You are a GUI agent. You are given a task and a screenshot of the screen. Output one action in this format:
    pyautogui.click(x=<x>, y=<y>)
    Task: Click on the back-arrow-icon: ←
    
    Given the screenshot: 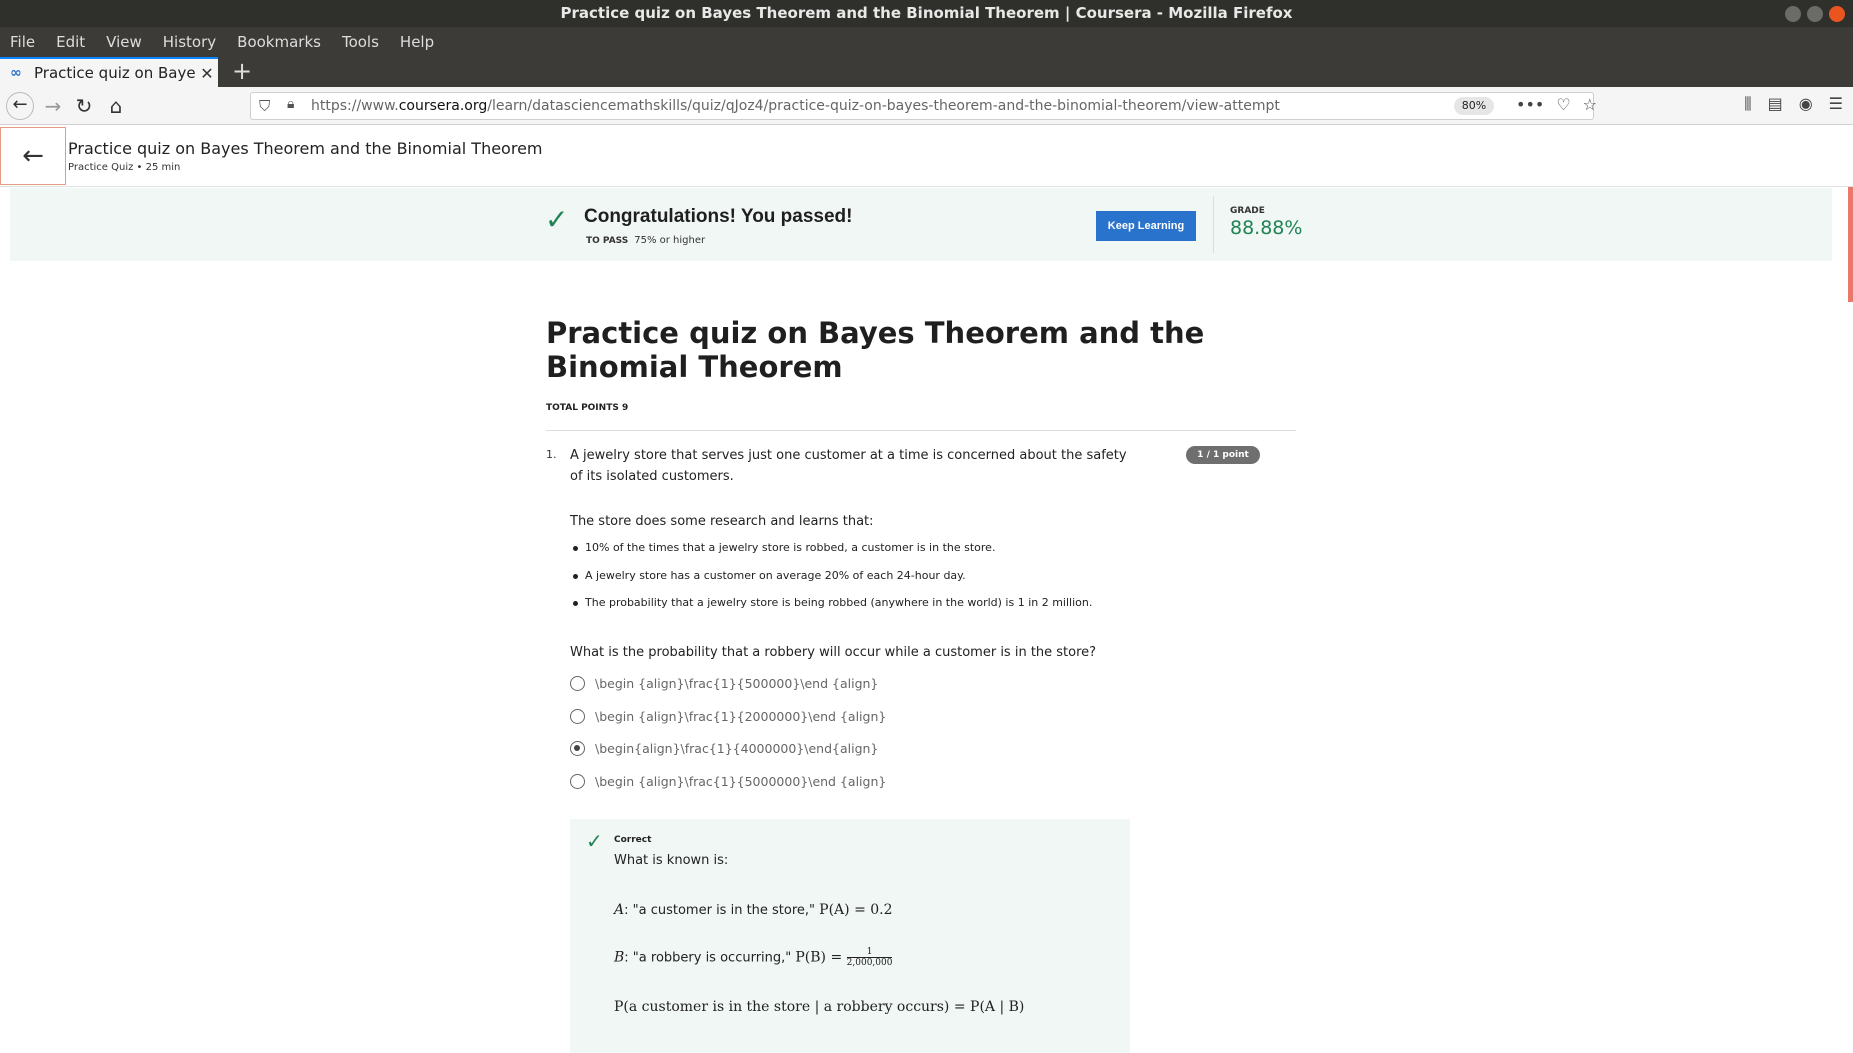 What is the action you would take?
    pyautogui.click(x=33, y=156)
    